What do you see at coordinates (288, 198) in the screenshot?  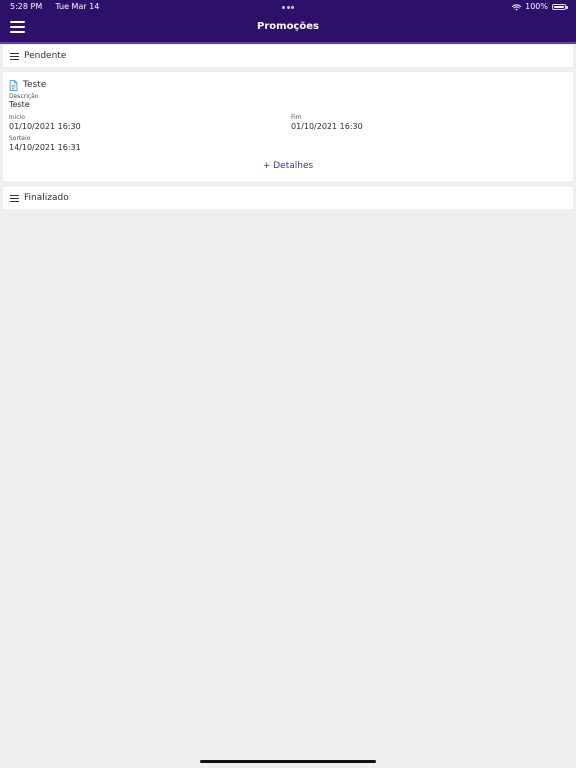 I see `section-finished-toggle: Finalizado` at bounding box center [288, 198].